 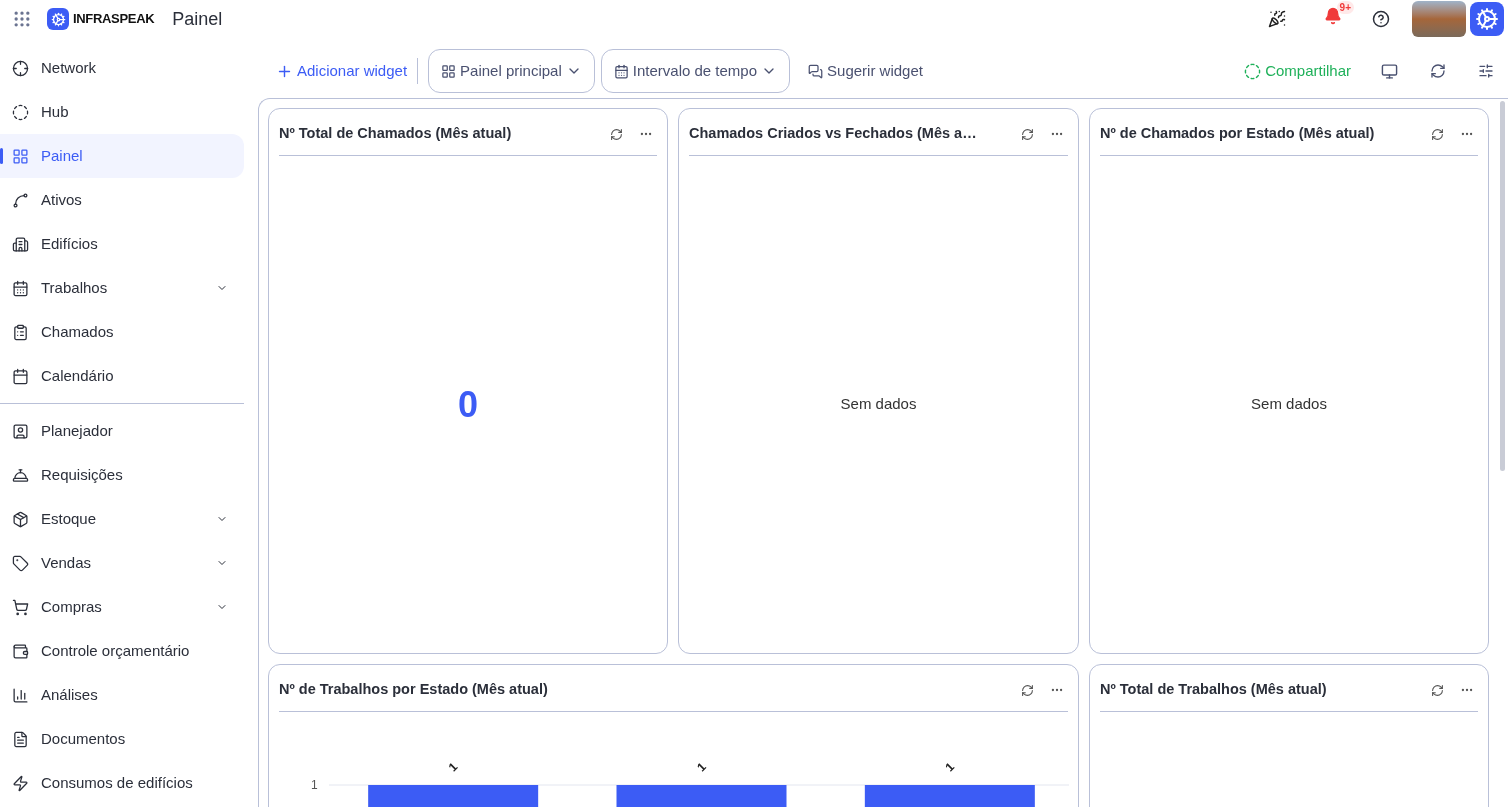 I want to click on widget-title: Nº de Trabalhos por Estado (Mês atual), so click(x=414, y=690).